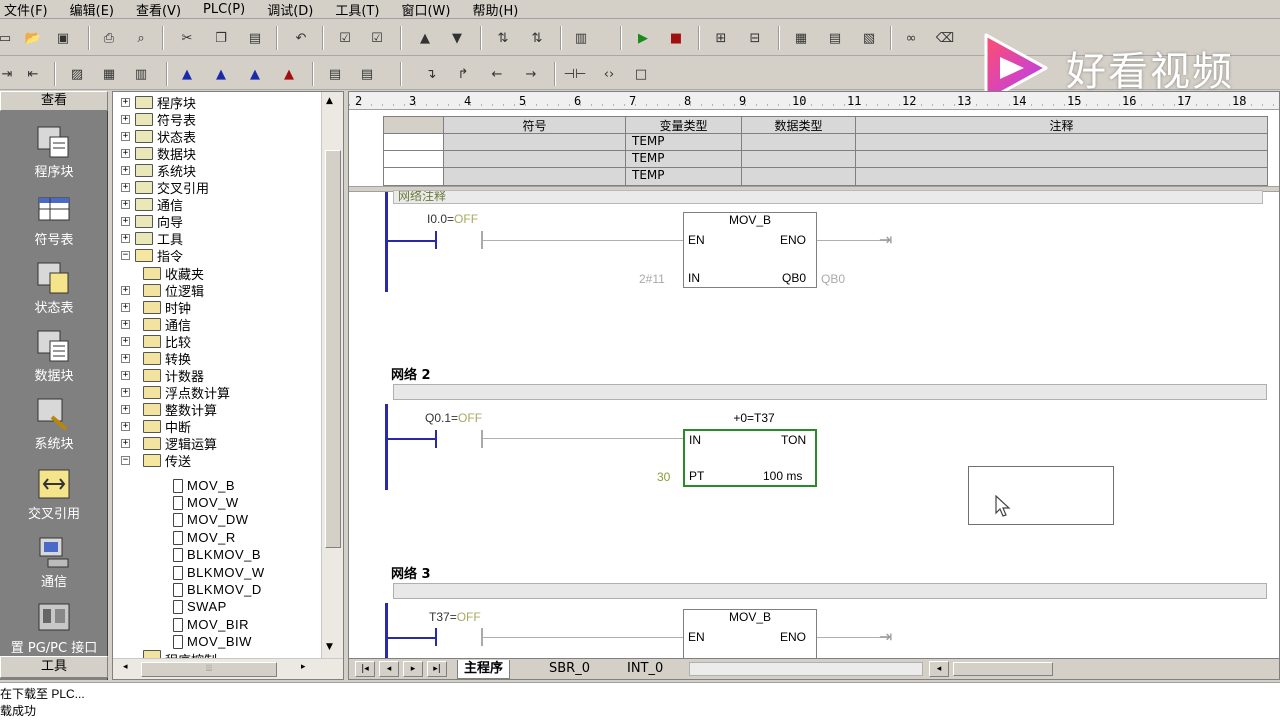  Describe the element at coordinates (652, 279) in the screenshot. I see `in-parameter: 2#11` at that location.